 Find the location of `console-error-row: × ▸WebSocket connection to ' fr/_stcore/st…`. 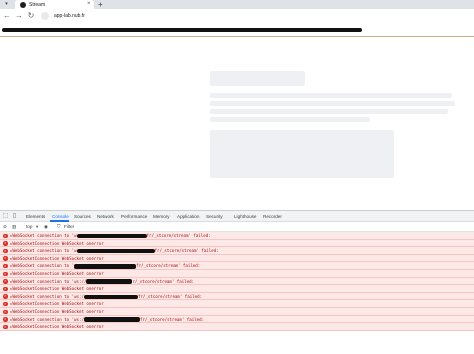

console-error-row: × ▸WebSocket connection to ' fr/_stcore/st… is located at coordinates (237, 266).